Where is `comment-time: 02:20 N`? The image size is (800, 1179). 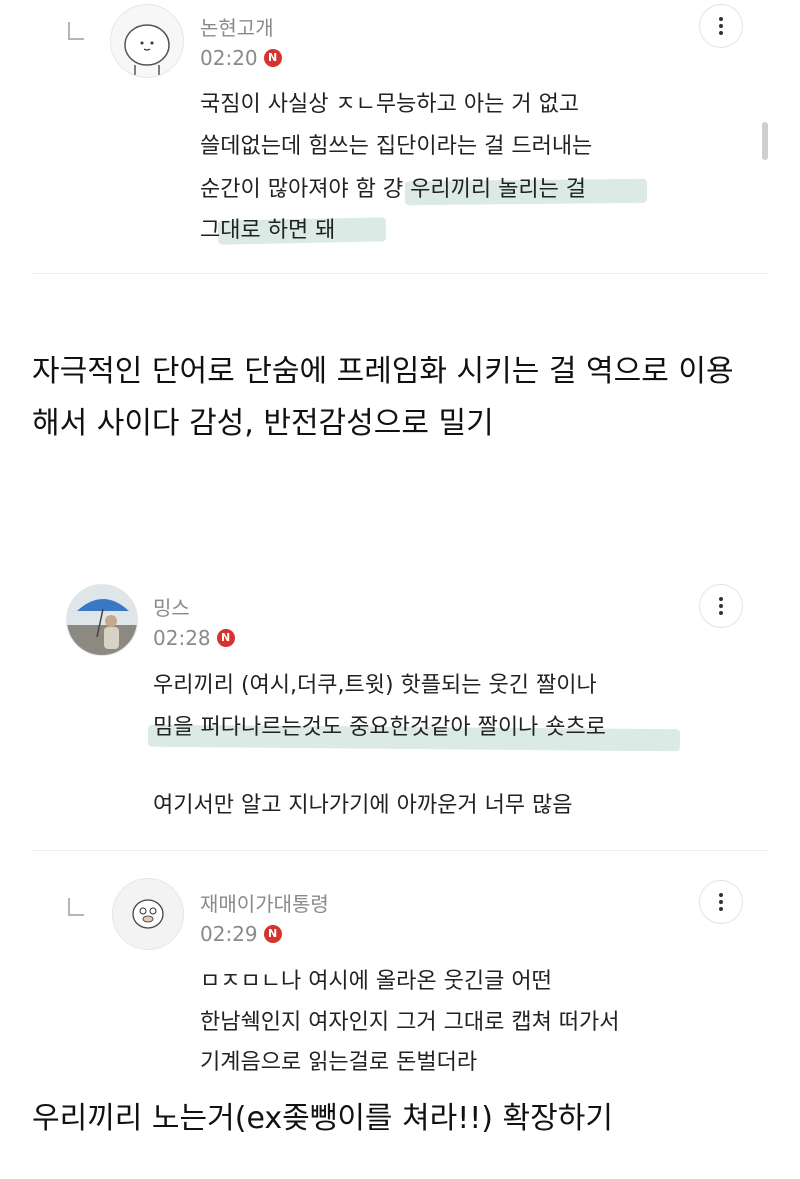 comment-time: 02:20 N is located at coordinates (241, 58).